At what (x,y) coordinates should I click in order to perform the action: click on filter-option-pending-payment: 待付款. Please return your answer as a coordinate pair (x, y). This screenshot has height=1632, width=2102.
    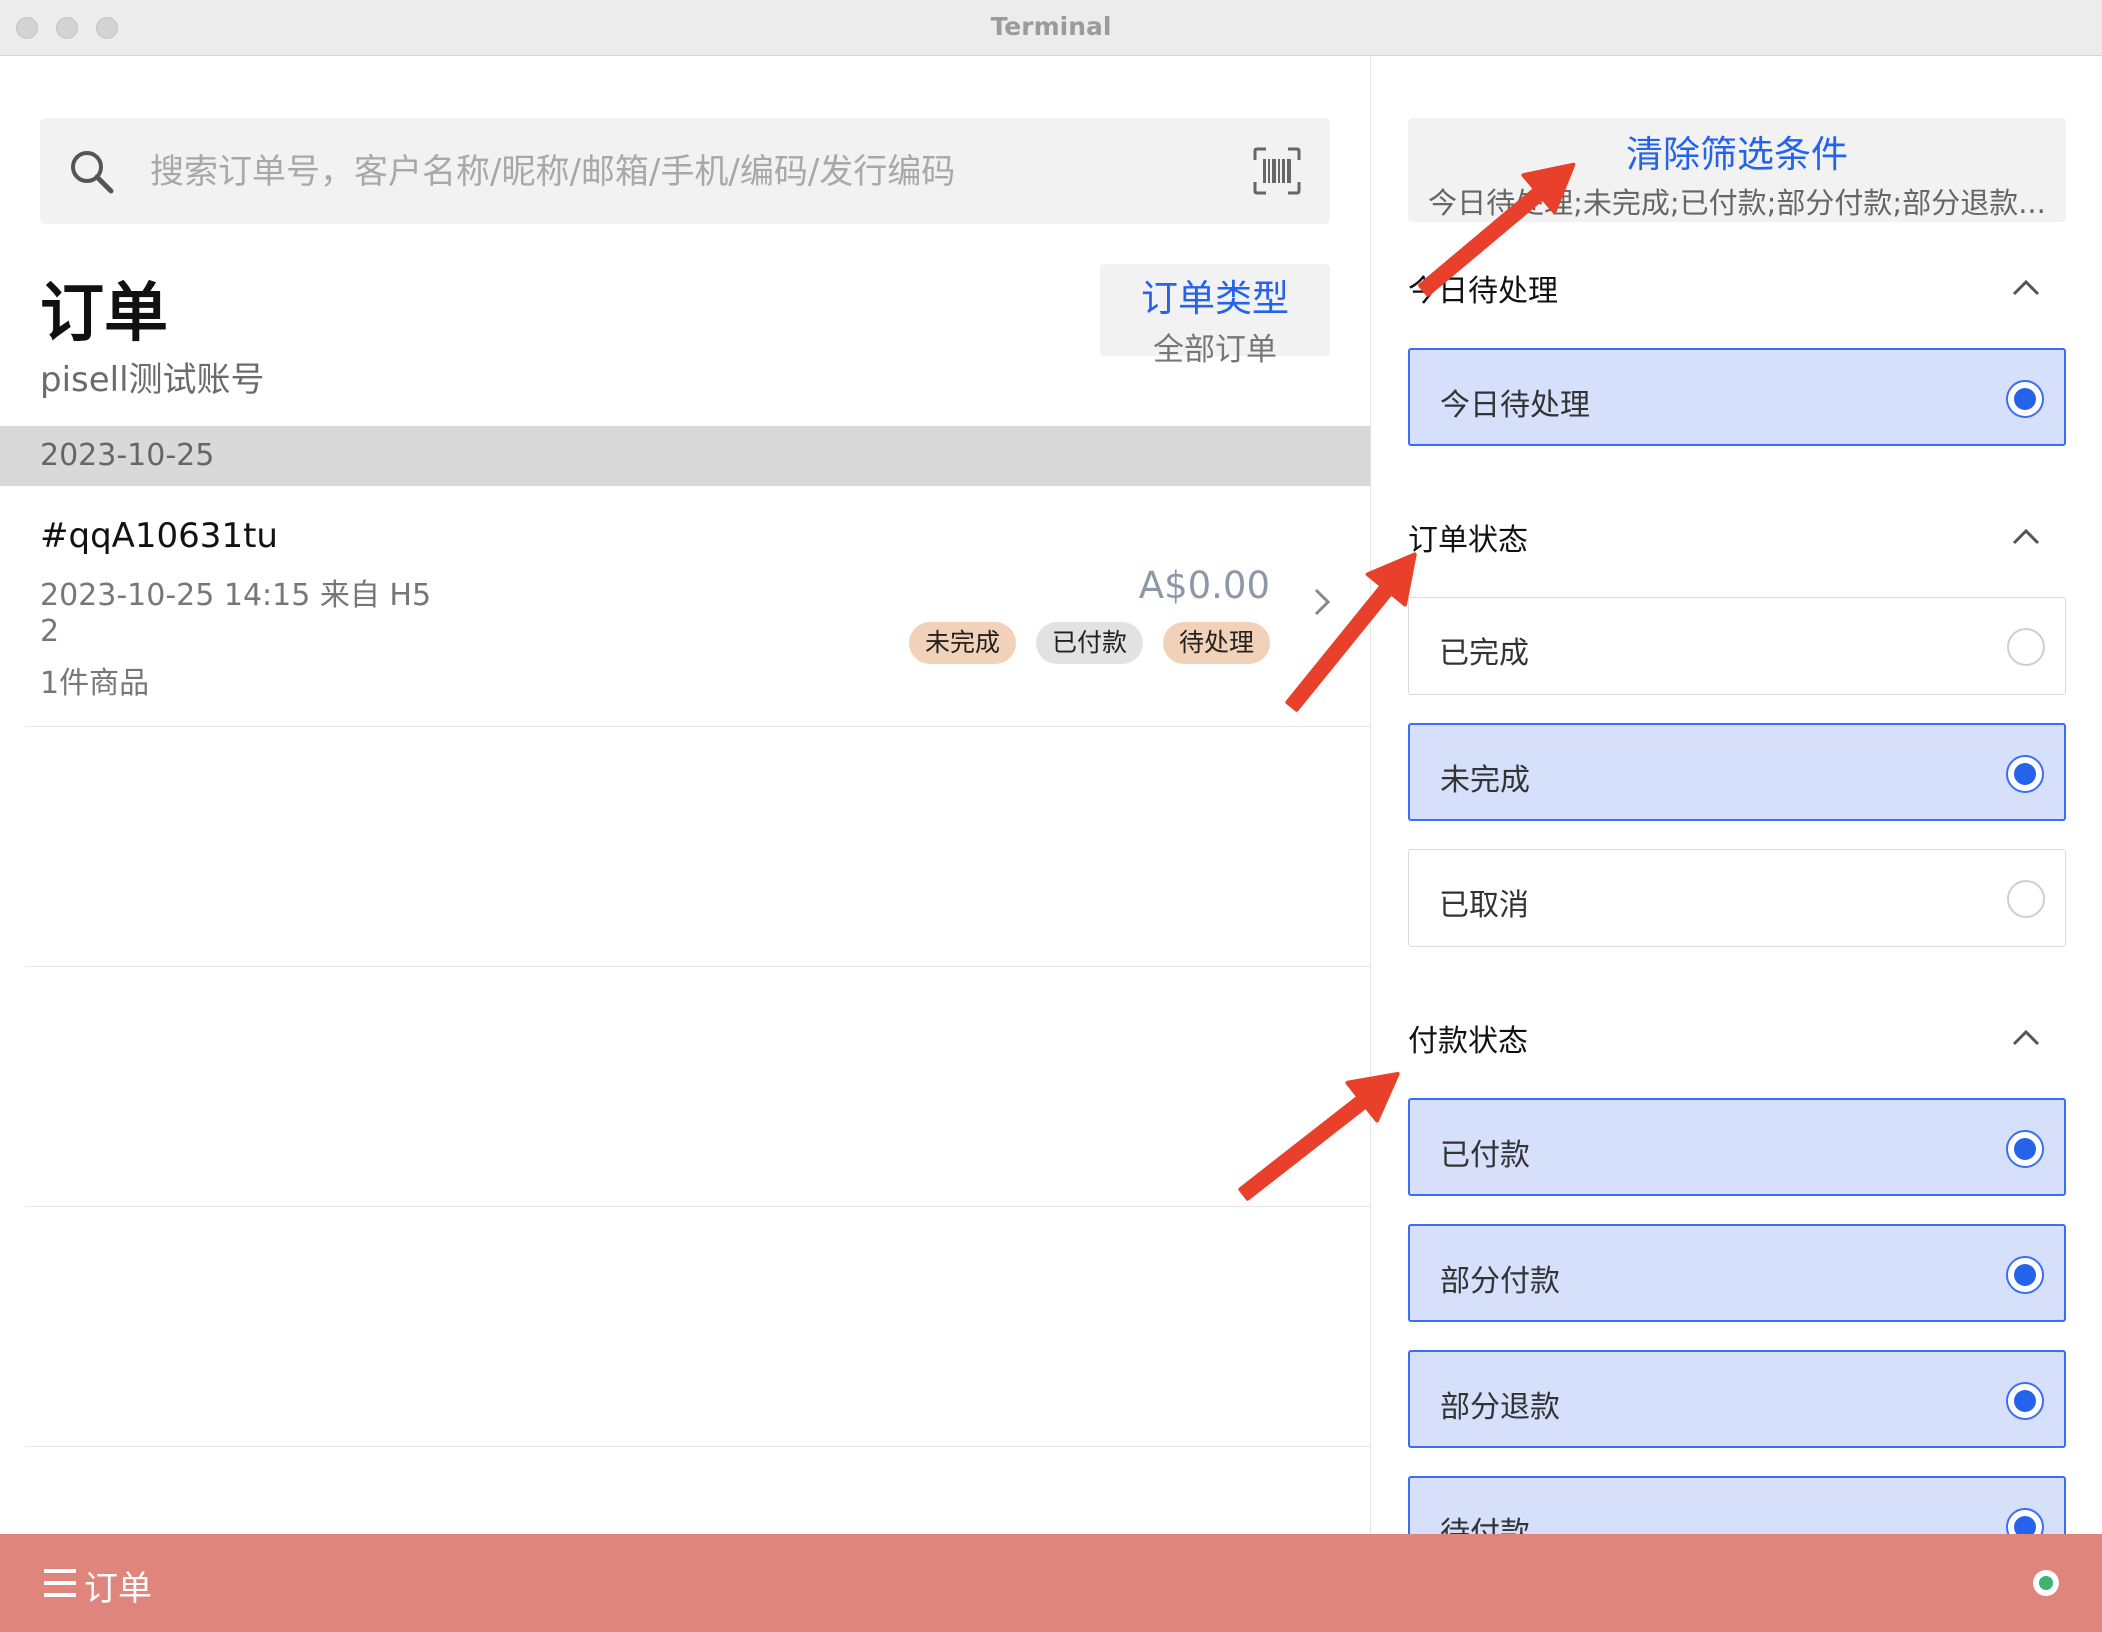
    Looking at the image, I should click on (1737, 1505).